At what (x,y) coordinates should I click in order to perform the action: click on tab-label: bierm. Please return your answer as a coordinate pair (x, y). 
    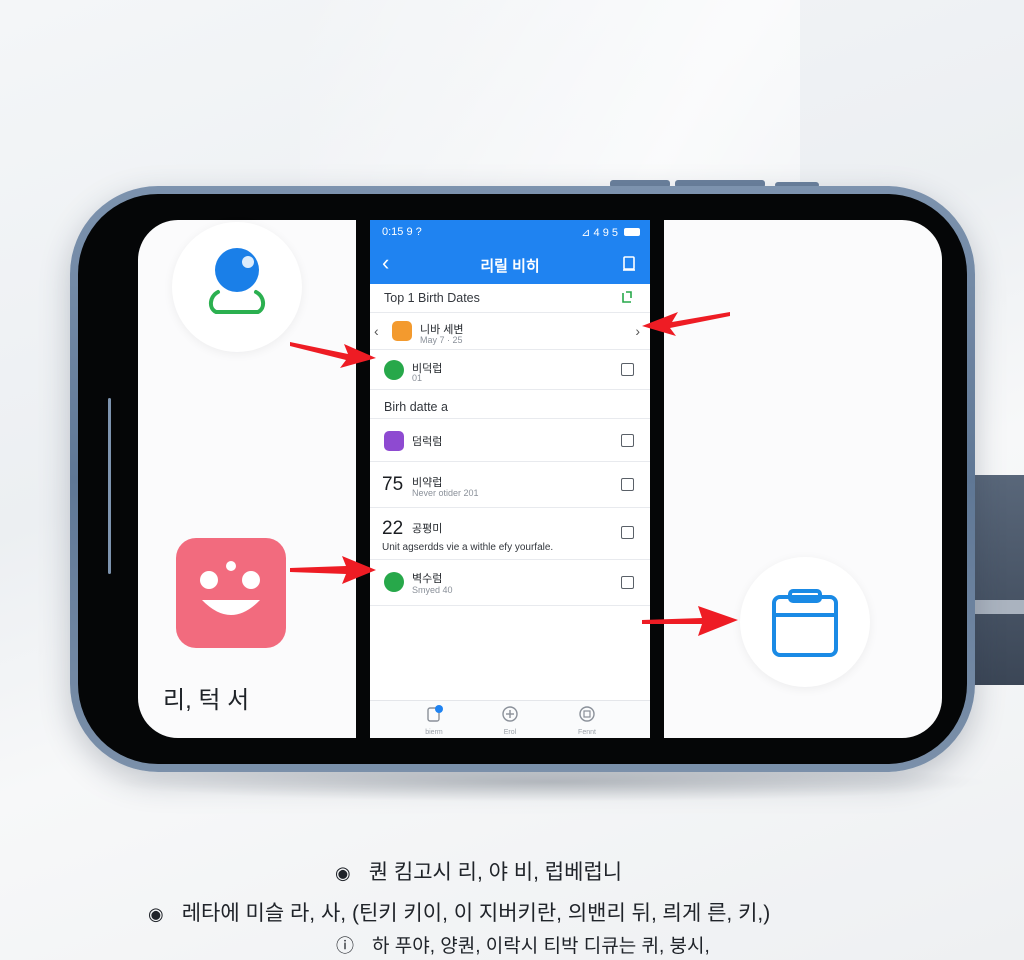
    Looking at the image, I should click on (434, 732).